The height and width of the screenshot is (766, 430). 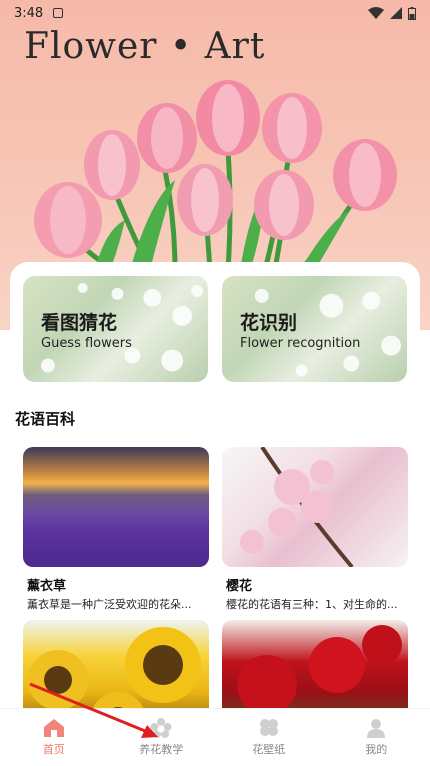 What do you see at coordinates (47, 586) in the screenshot?
I see `item-name: 薰衣草` at bounding box center [47, 586].